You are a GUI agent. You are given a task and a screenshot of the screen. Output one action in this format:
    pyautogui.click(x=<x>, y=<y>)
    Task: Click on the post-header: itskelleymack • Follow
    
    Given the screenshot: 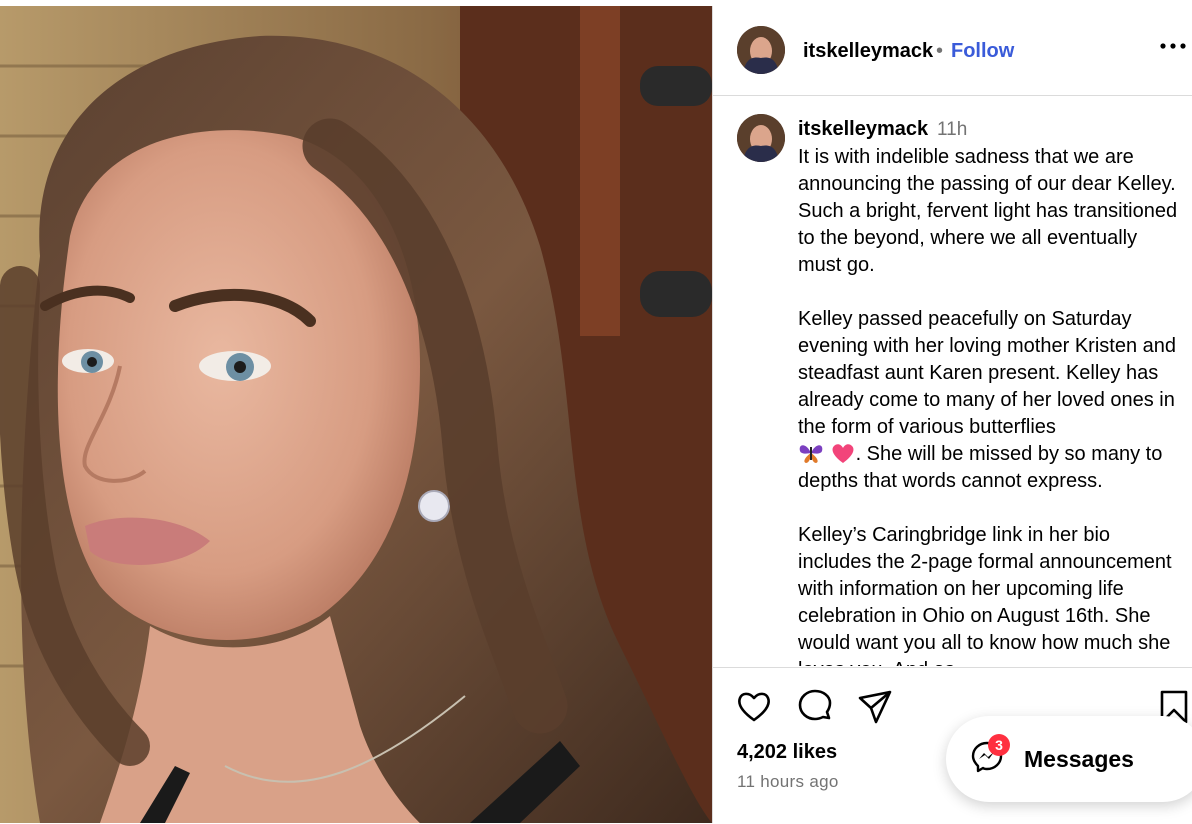 What is the action you would take?
    pyautogui.click(x=952, y=51)
    